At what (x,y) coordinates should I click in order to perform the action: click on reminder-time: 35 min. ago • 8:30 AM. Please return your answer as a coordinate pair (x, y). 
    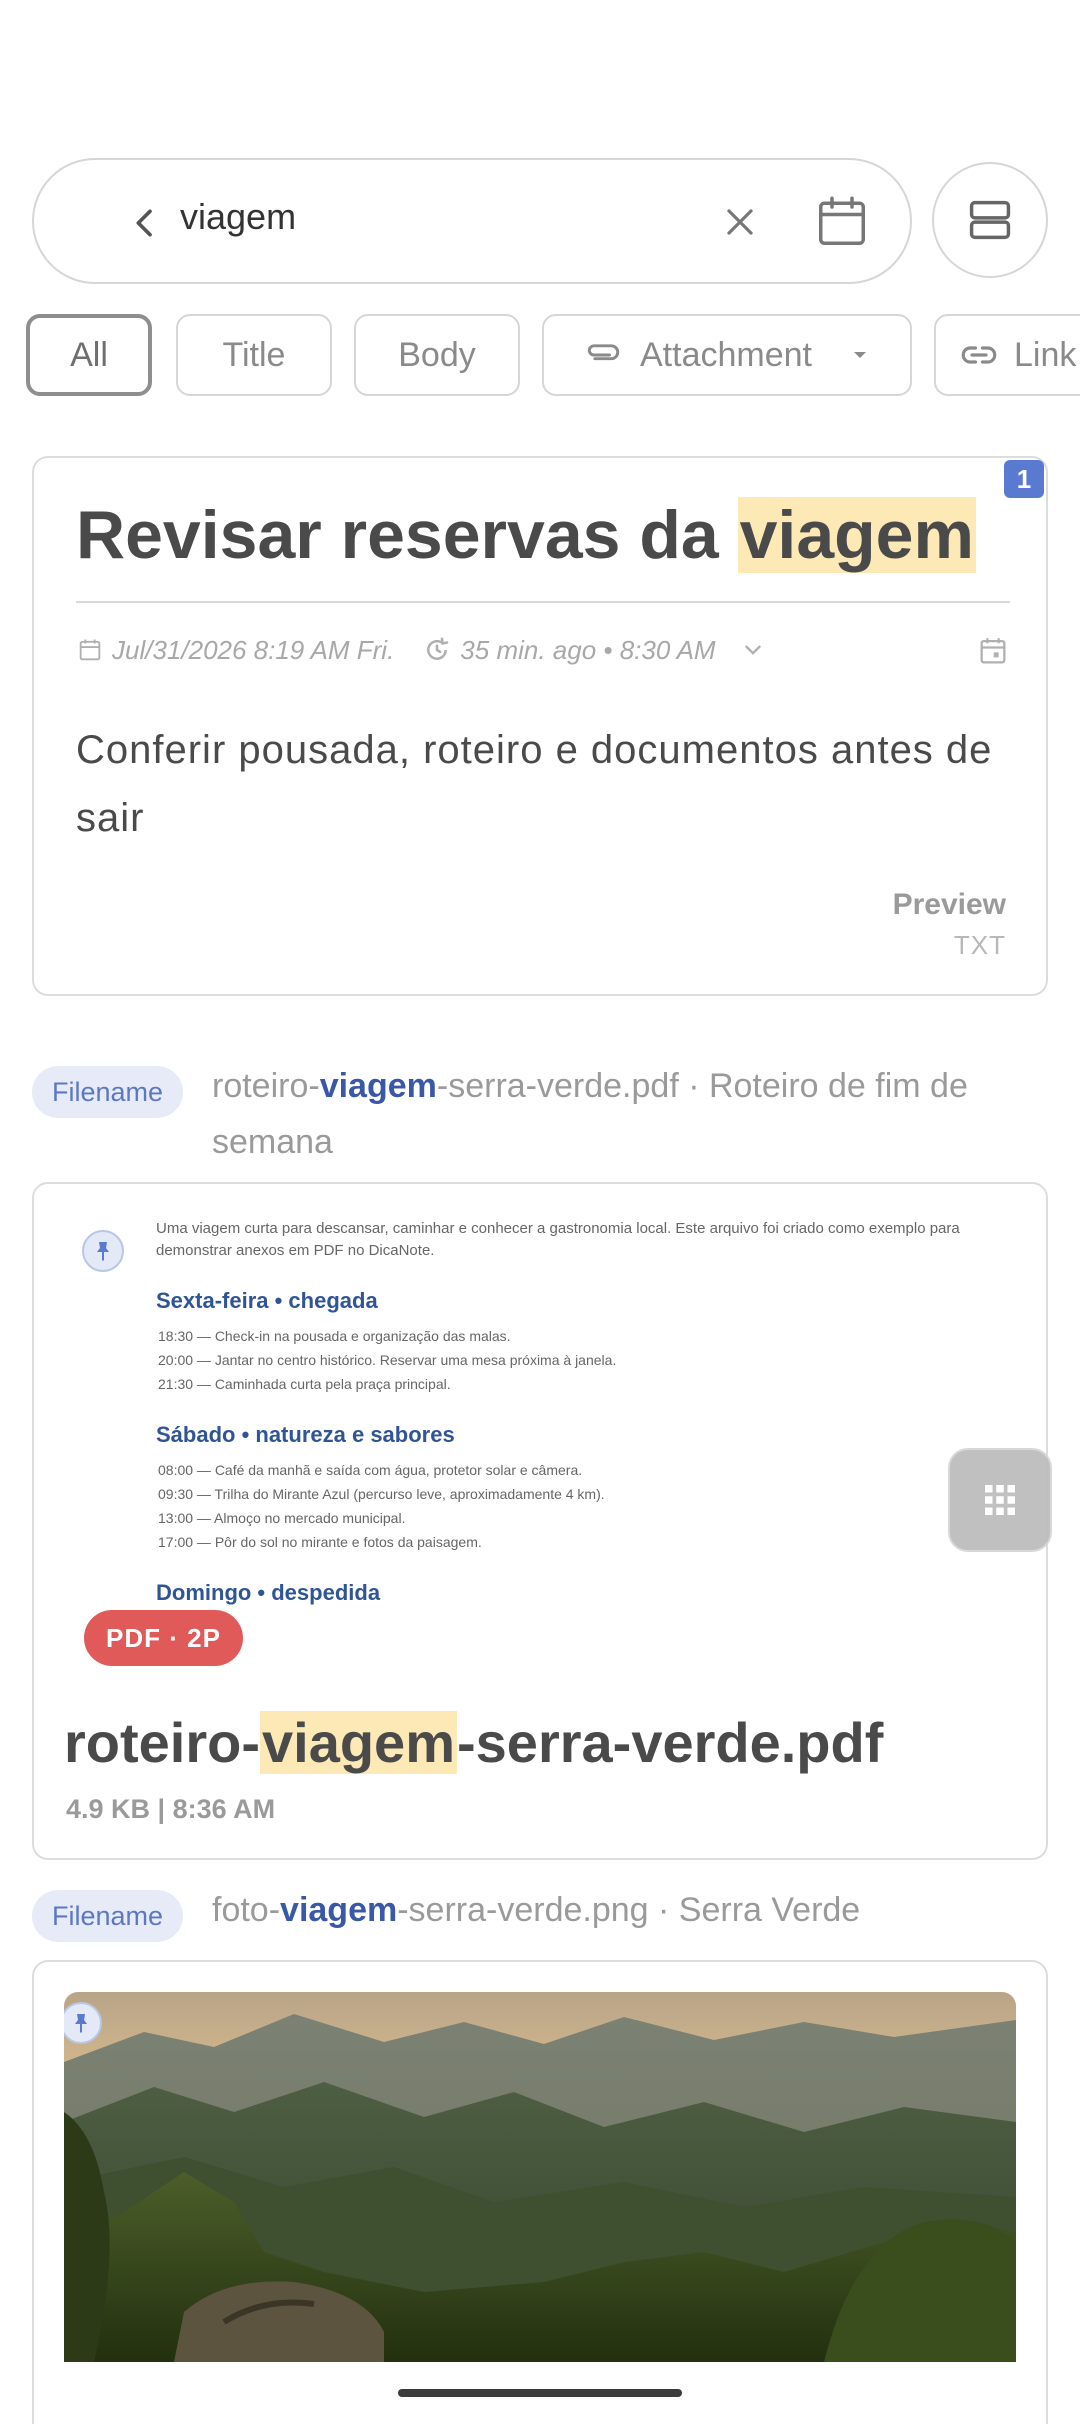
    Looking at the image, I should click on (588, 649).